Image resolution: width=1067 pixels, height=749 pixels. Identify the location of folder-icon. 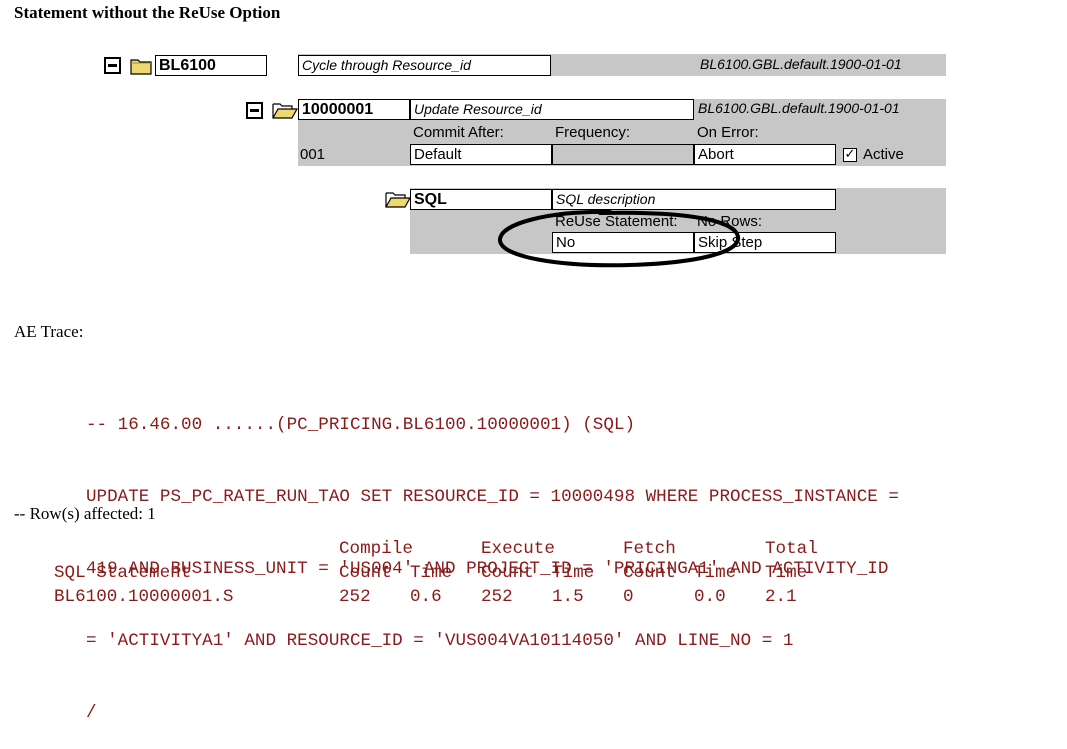
(141, 67).